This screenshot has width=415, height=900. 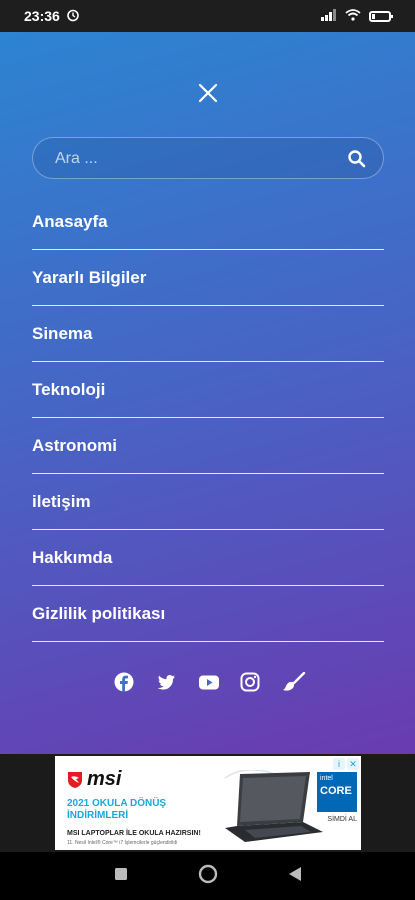 I want to click on close-icon, so click(x=208, y=93).